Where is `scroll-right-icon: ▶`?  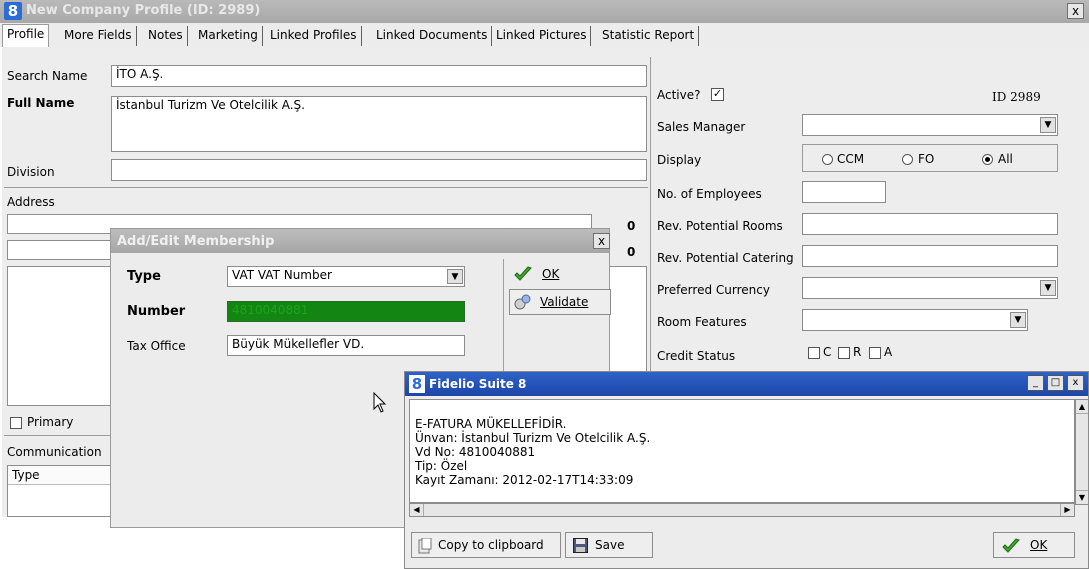
scroll-right-icon: ▶ is located at coordinates (1067, 510).